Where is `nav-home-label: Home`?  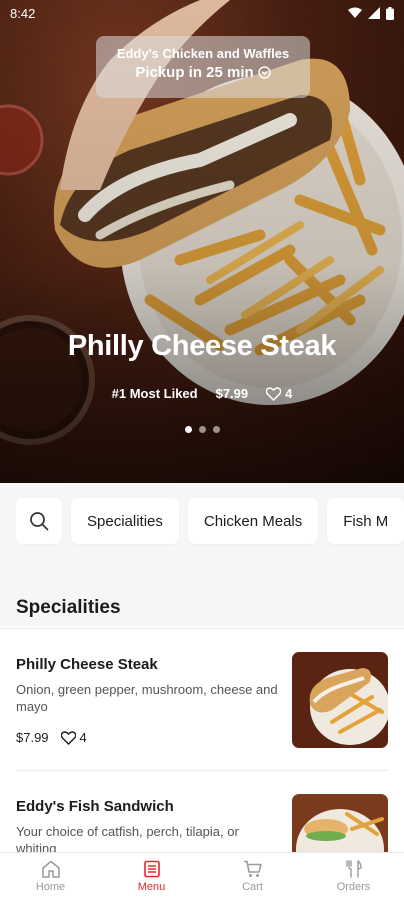 nav-home-label: Home is located at coordinates (50, 887).